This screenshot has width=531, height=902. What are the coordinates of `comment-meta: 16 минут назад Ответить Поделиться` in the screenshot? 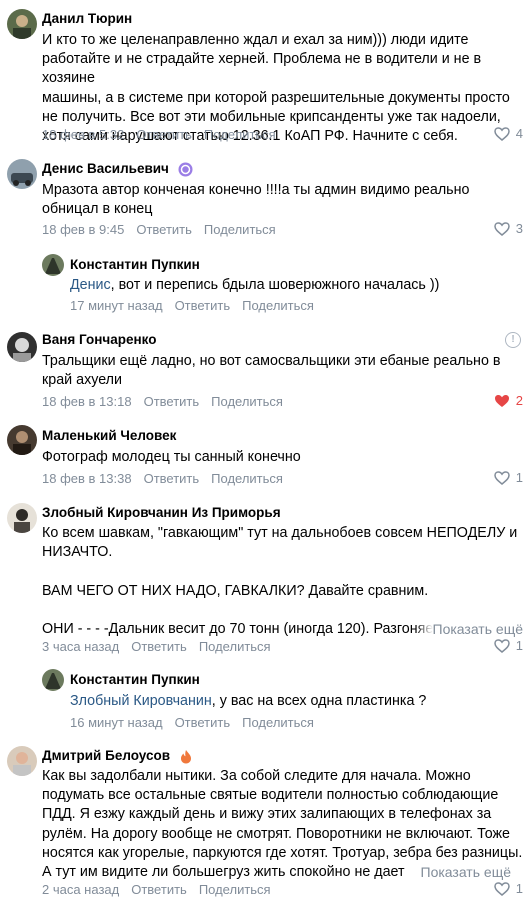 It's located at (192, 723).